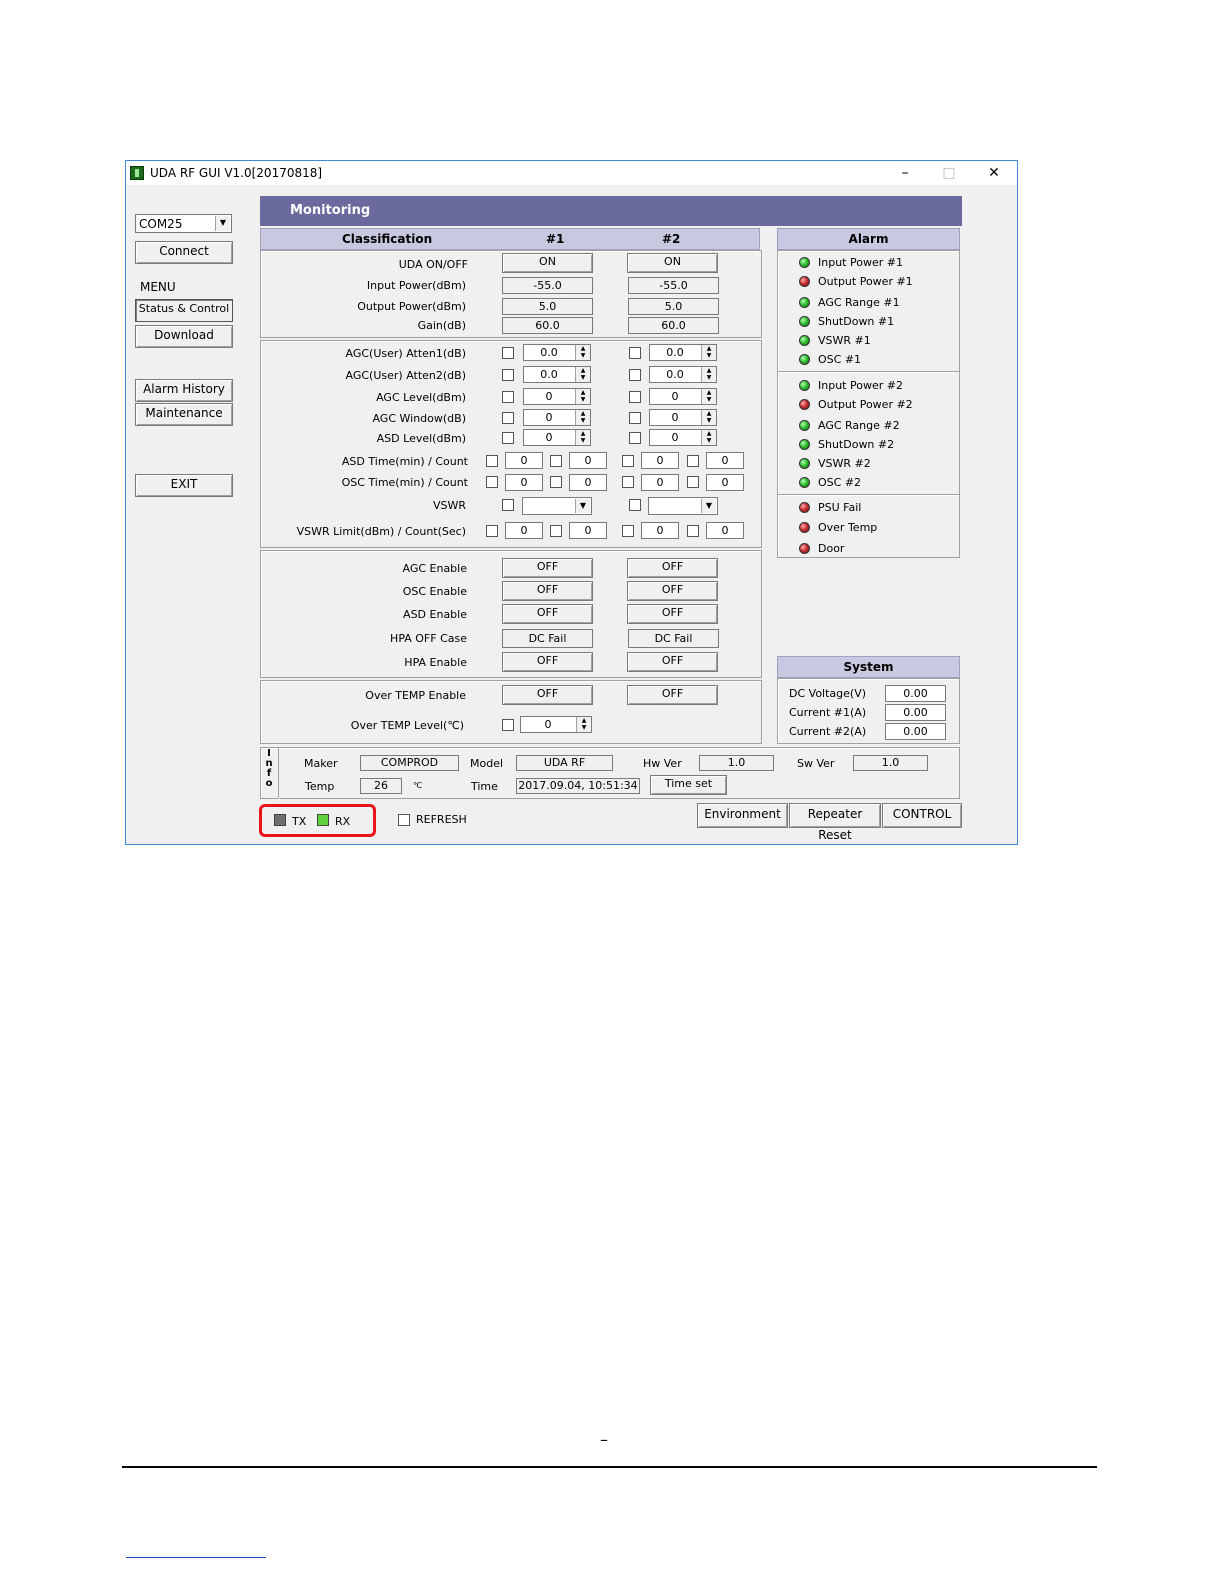  Describe the element at coordinates (547, 568) in the screenshot. I see `agc-enable-1-button: OFF` at that location.